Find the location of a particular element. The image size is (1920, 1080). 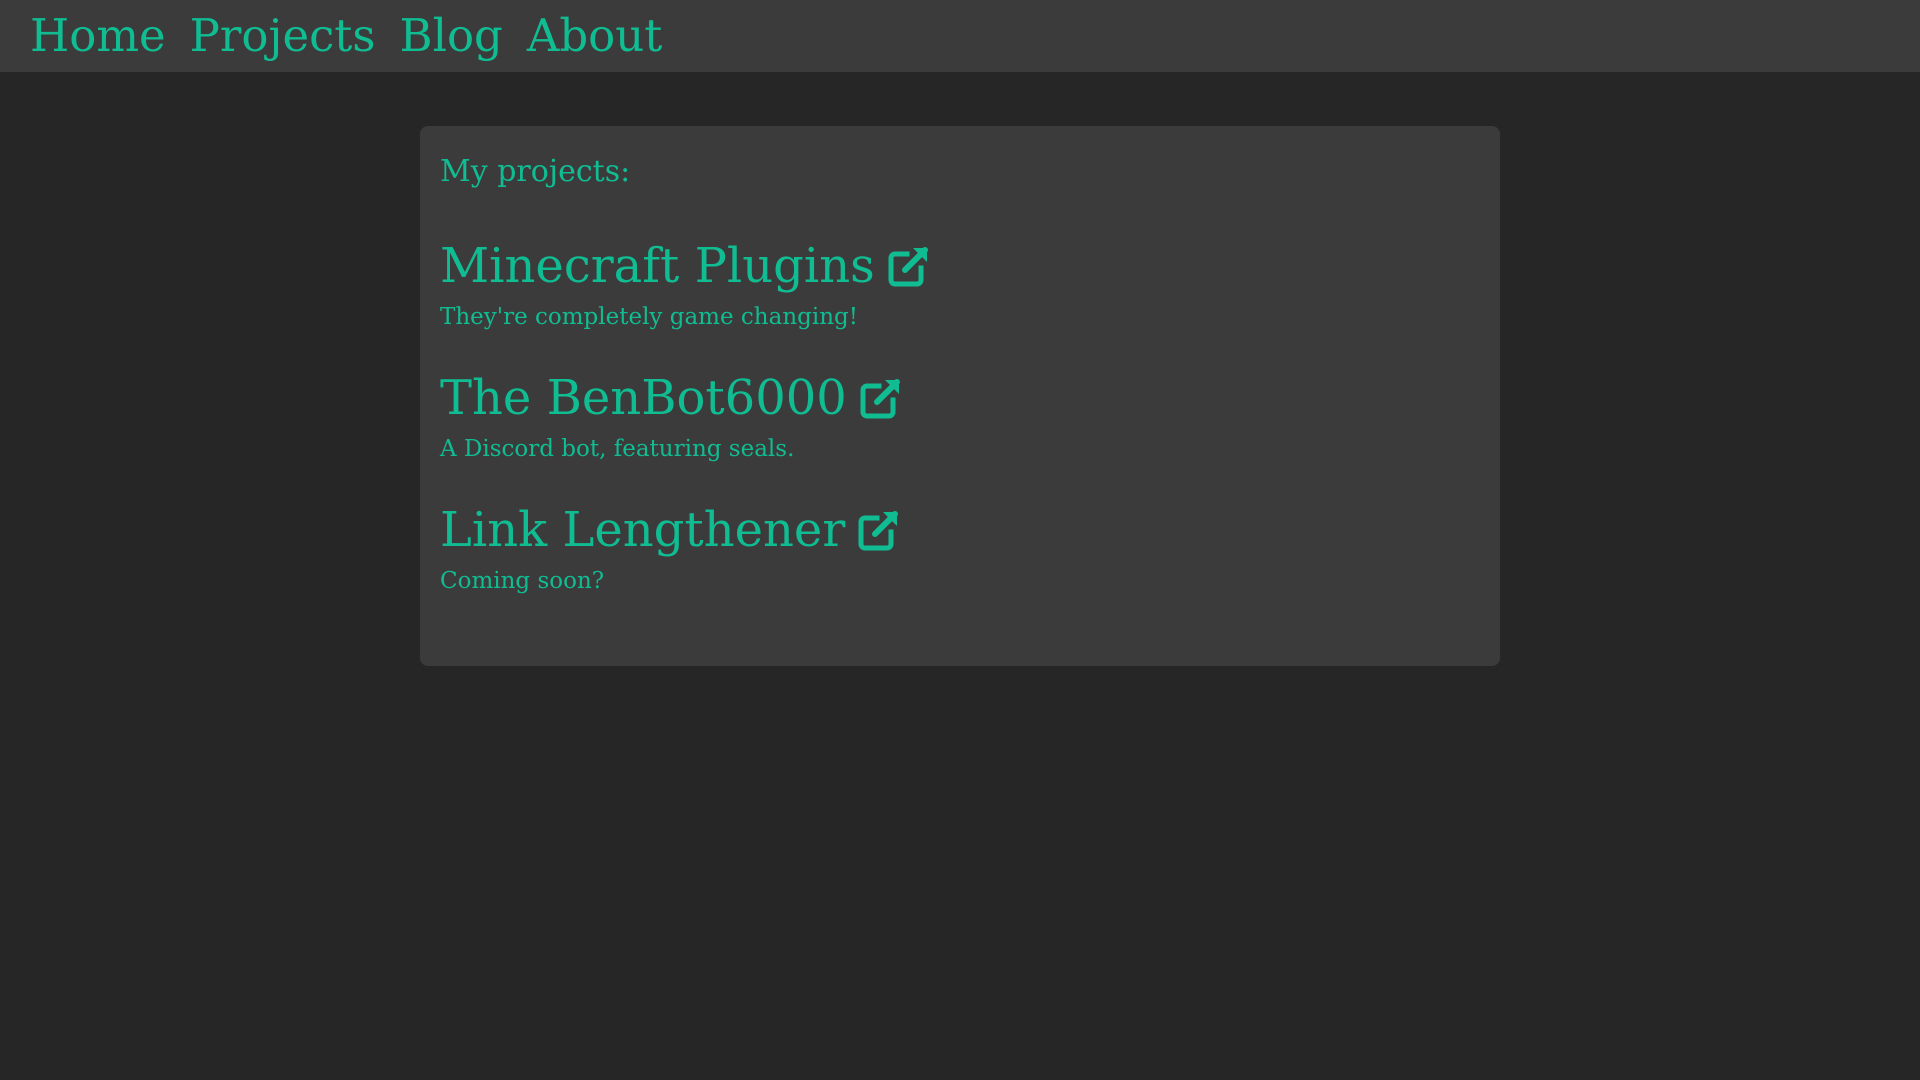

project-title-row: Link Lengthener is located at coordinates (960, 530).